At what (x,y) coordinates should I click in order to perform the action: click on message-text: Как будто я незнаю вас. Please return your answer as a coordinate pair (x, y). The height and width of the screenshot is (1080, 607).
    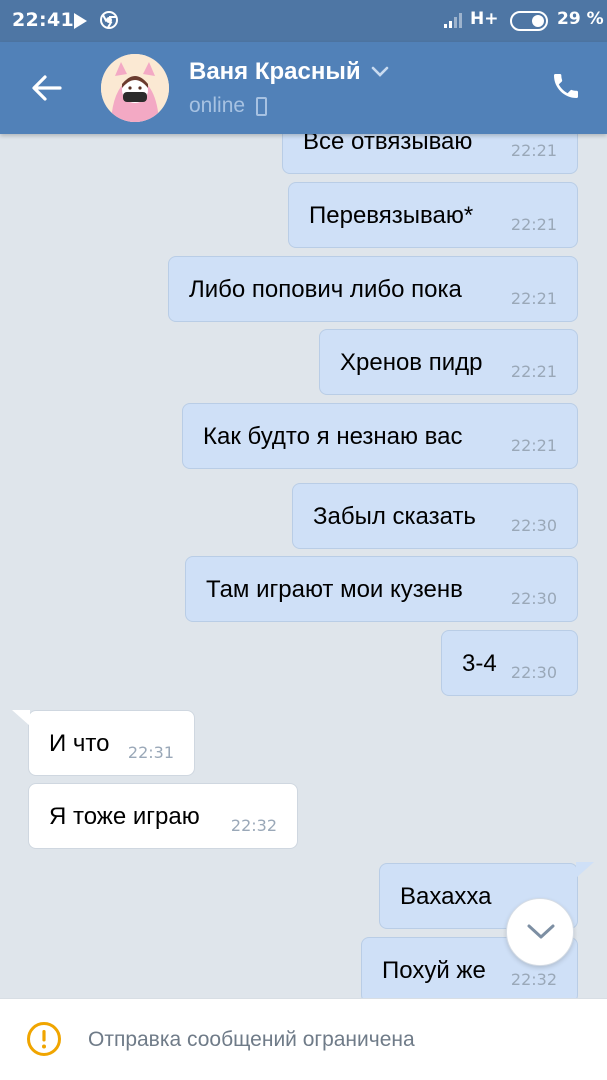
    Looking at the image, I should click on (333, 436).